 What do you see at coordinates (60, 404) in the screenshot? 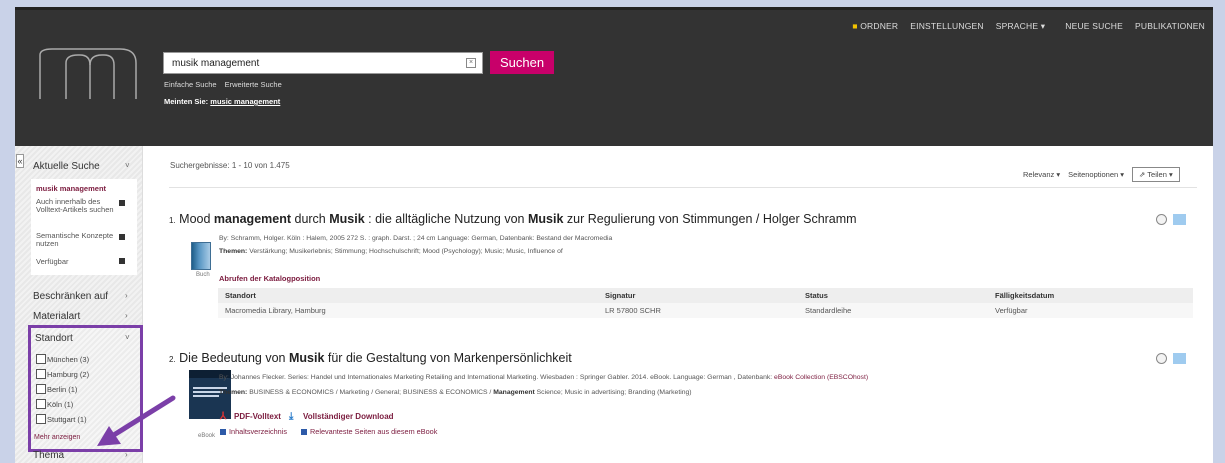
I see `location-label: Köln (1)` at bounding box center [60, 404].